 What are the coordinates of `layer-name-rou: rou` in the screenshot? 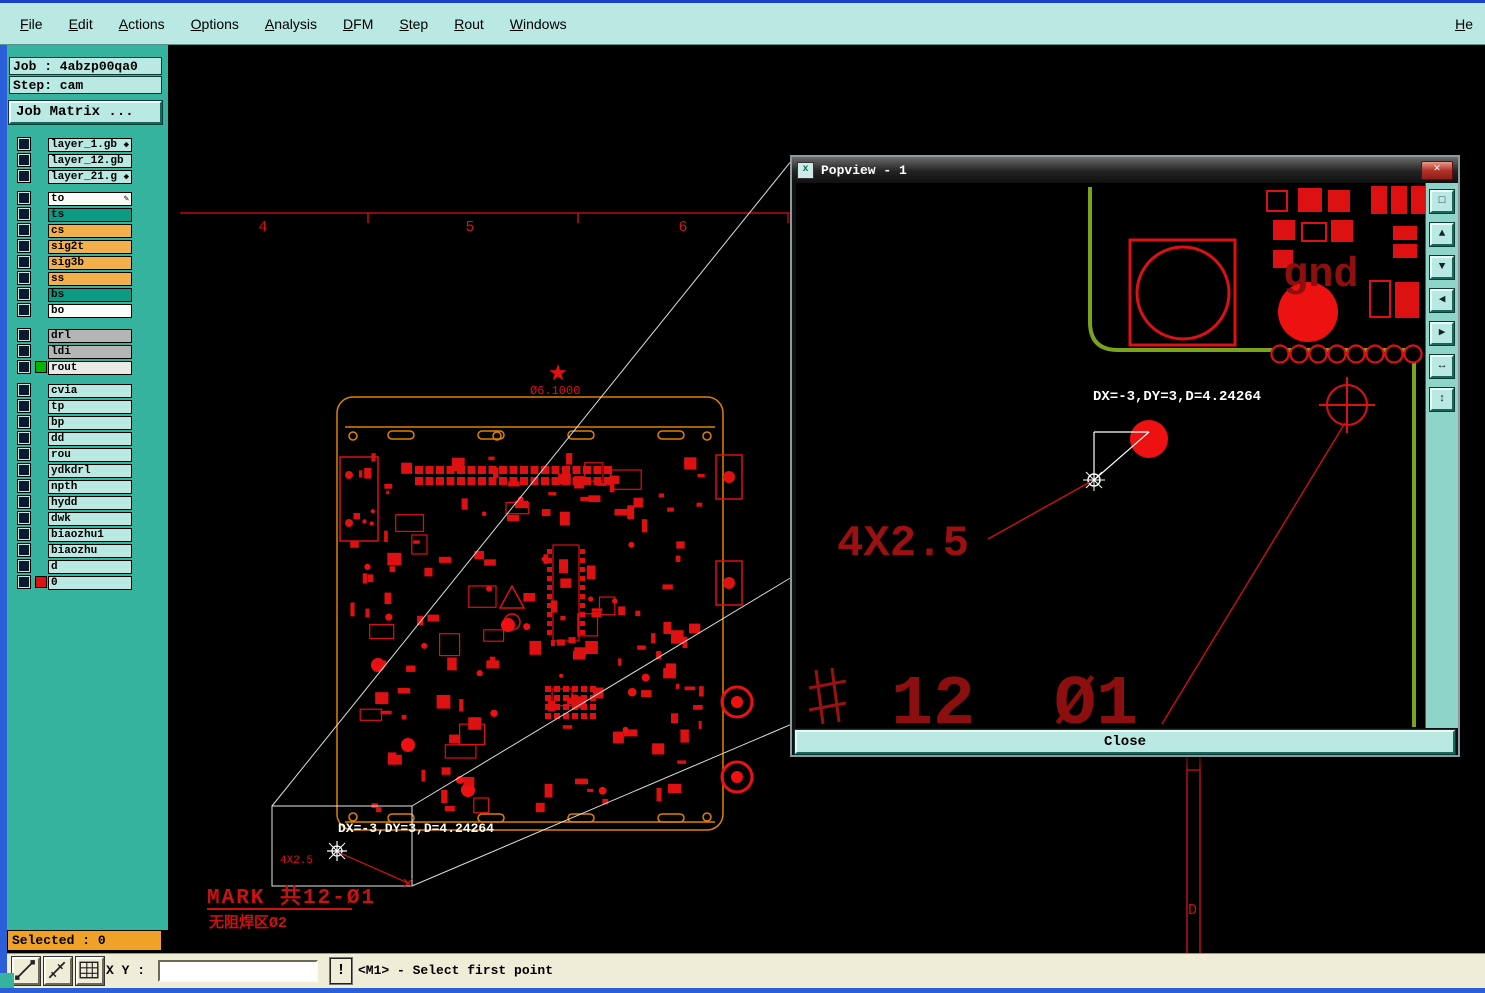 It's located at (90, 455).